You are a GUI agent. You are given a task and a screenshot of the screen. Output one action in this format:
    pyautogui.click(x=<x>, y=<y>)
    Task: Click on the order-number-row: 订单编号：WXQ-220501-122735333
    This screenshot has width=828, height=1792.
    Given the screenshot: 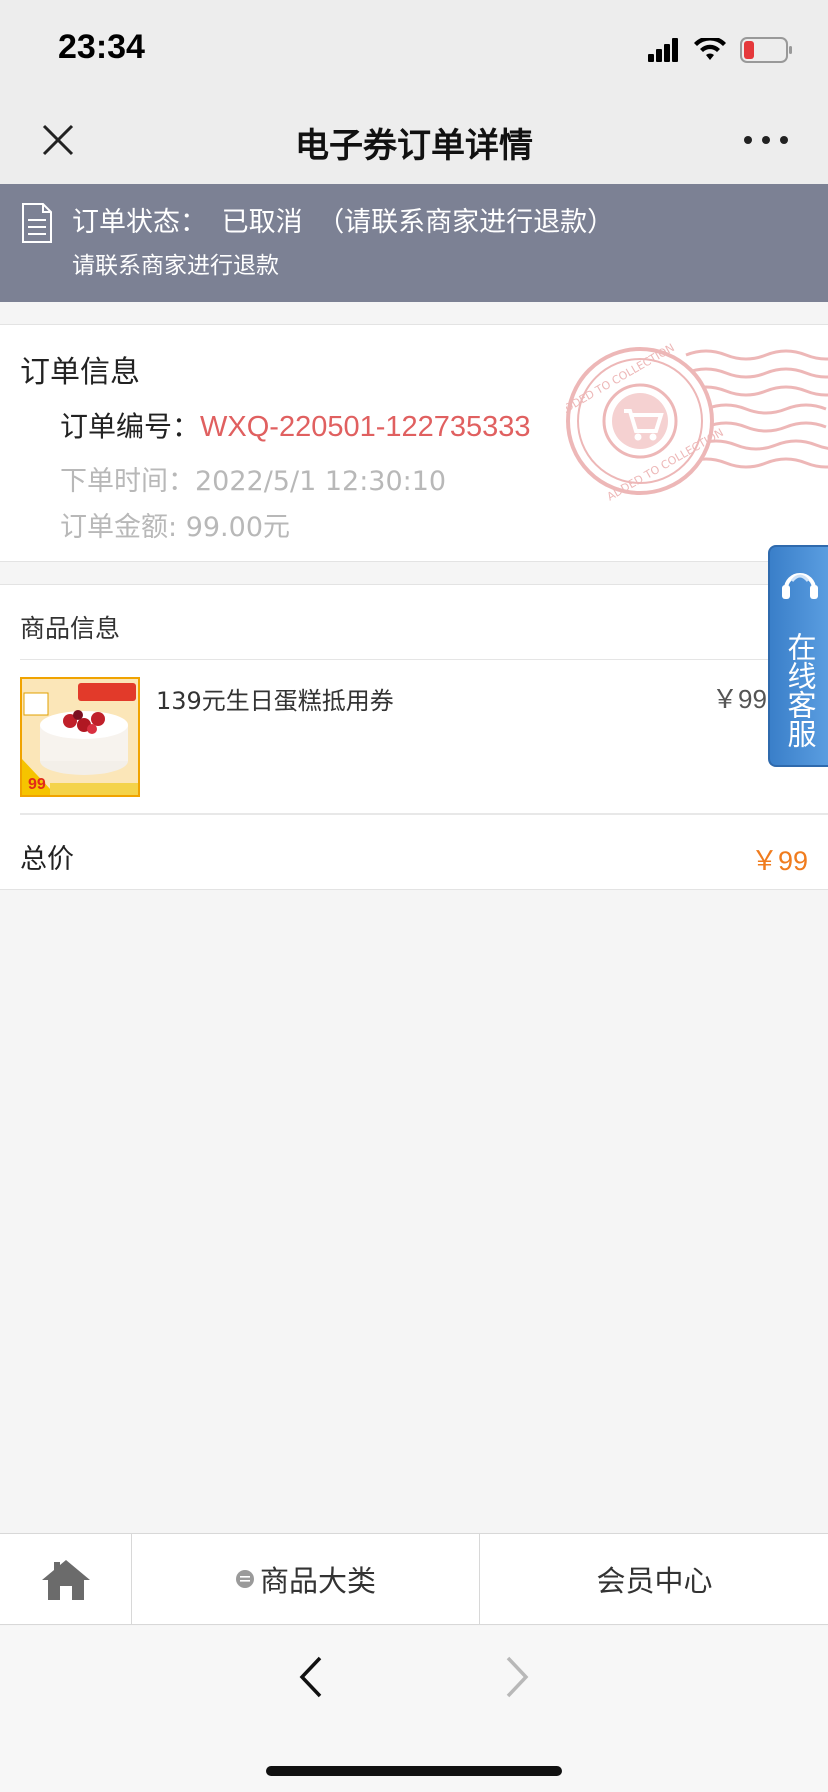 What is the action you would take?
    pyautogui.click(x=295, y=425)
    